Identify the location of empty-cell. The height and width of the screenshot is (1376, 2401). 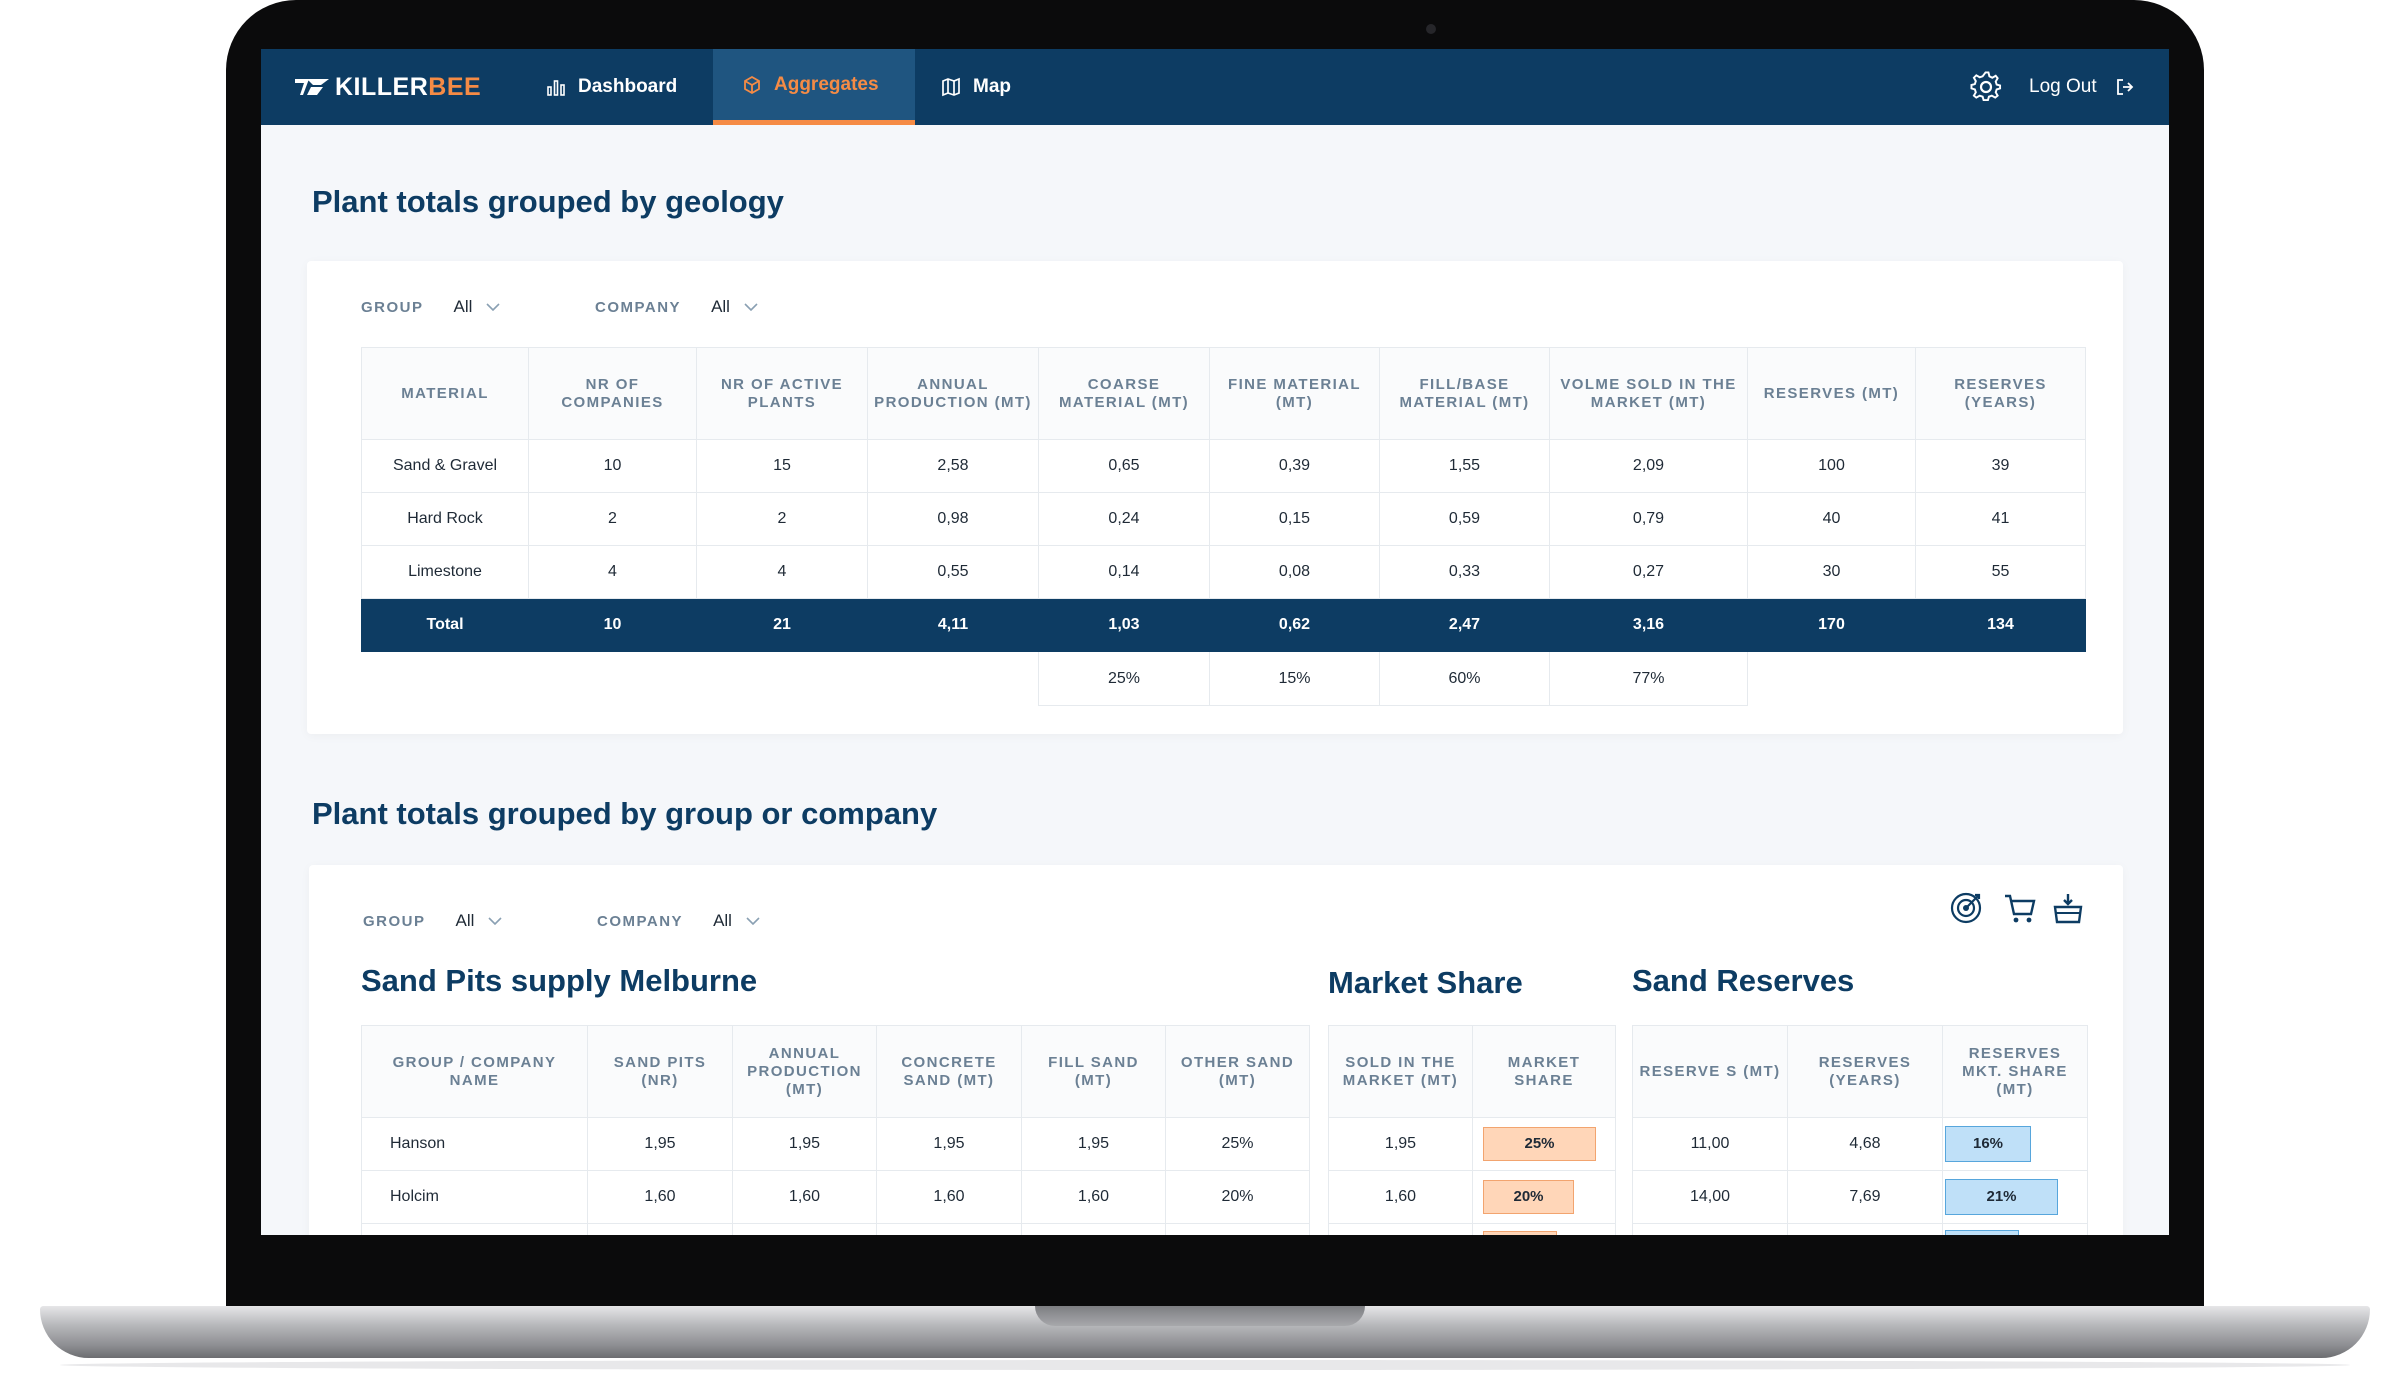
(700, 679).